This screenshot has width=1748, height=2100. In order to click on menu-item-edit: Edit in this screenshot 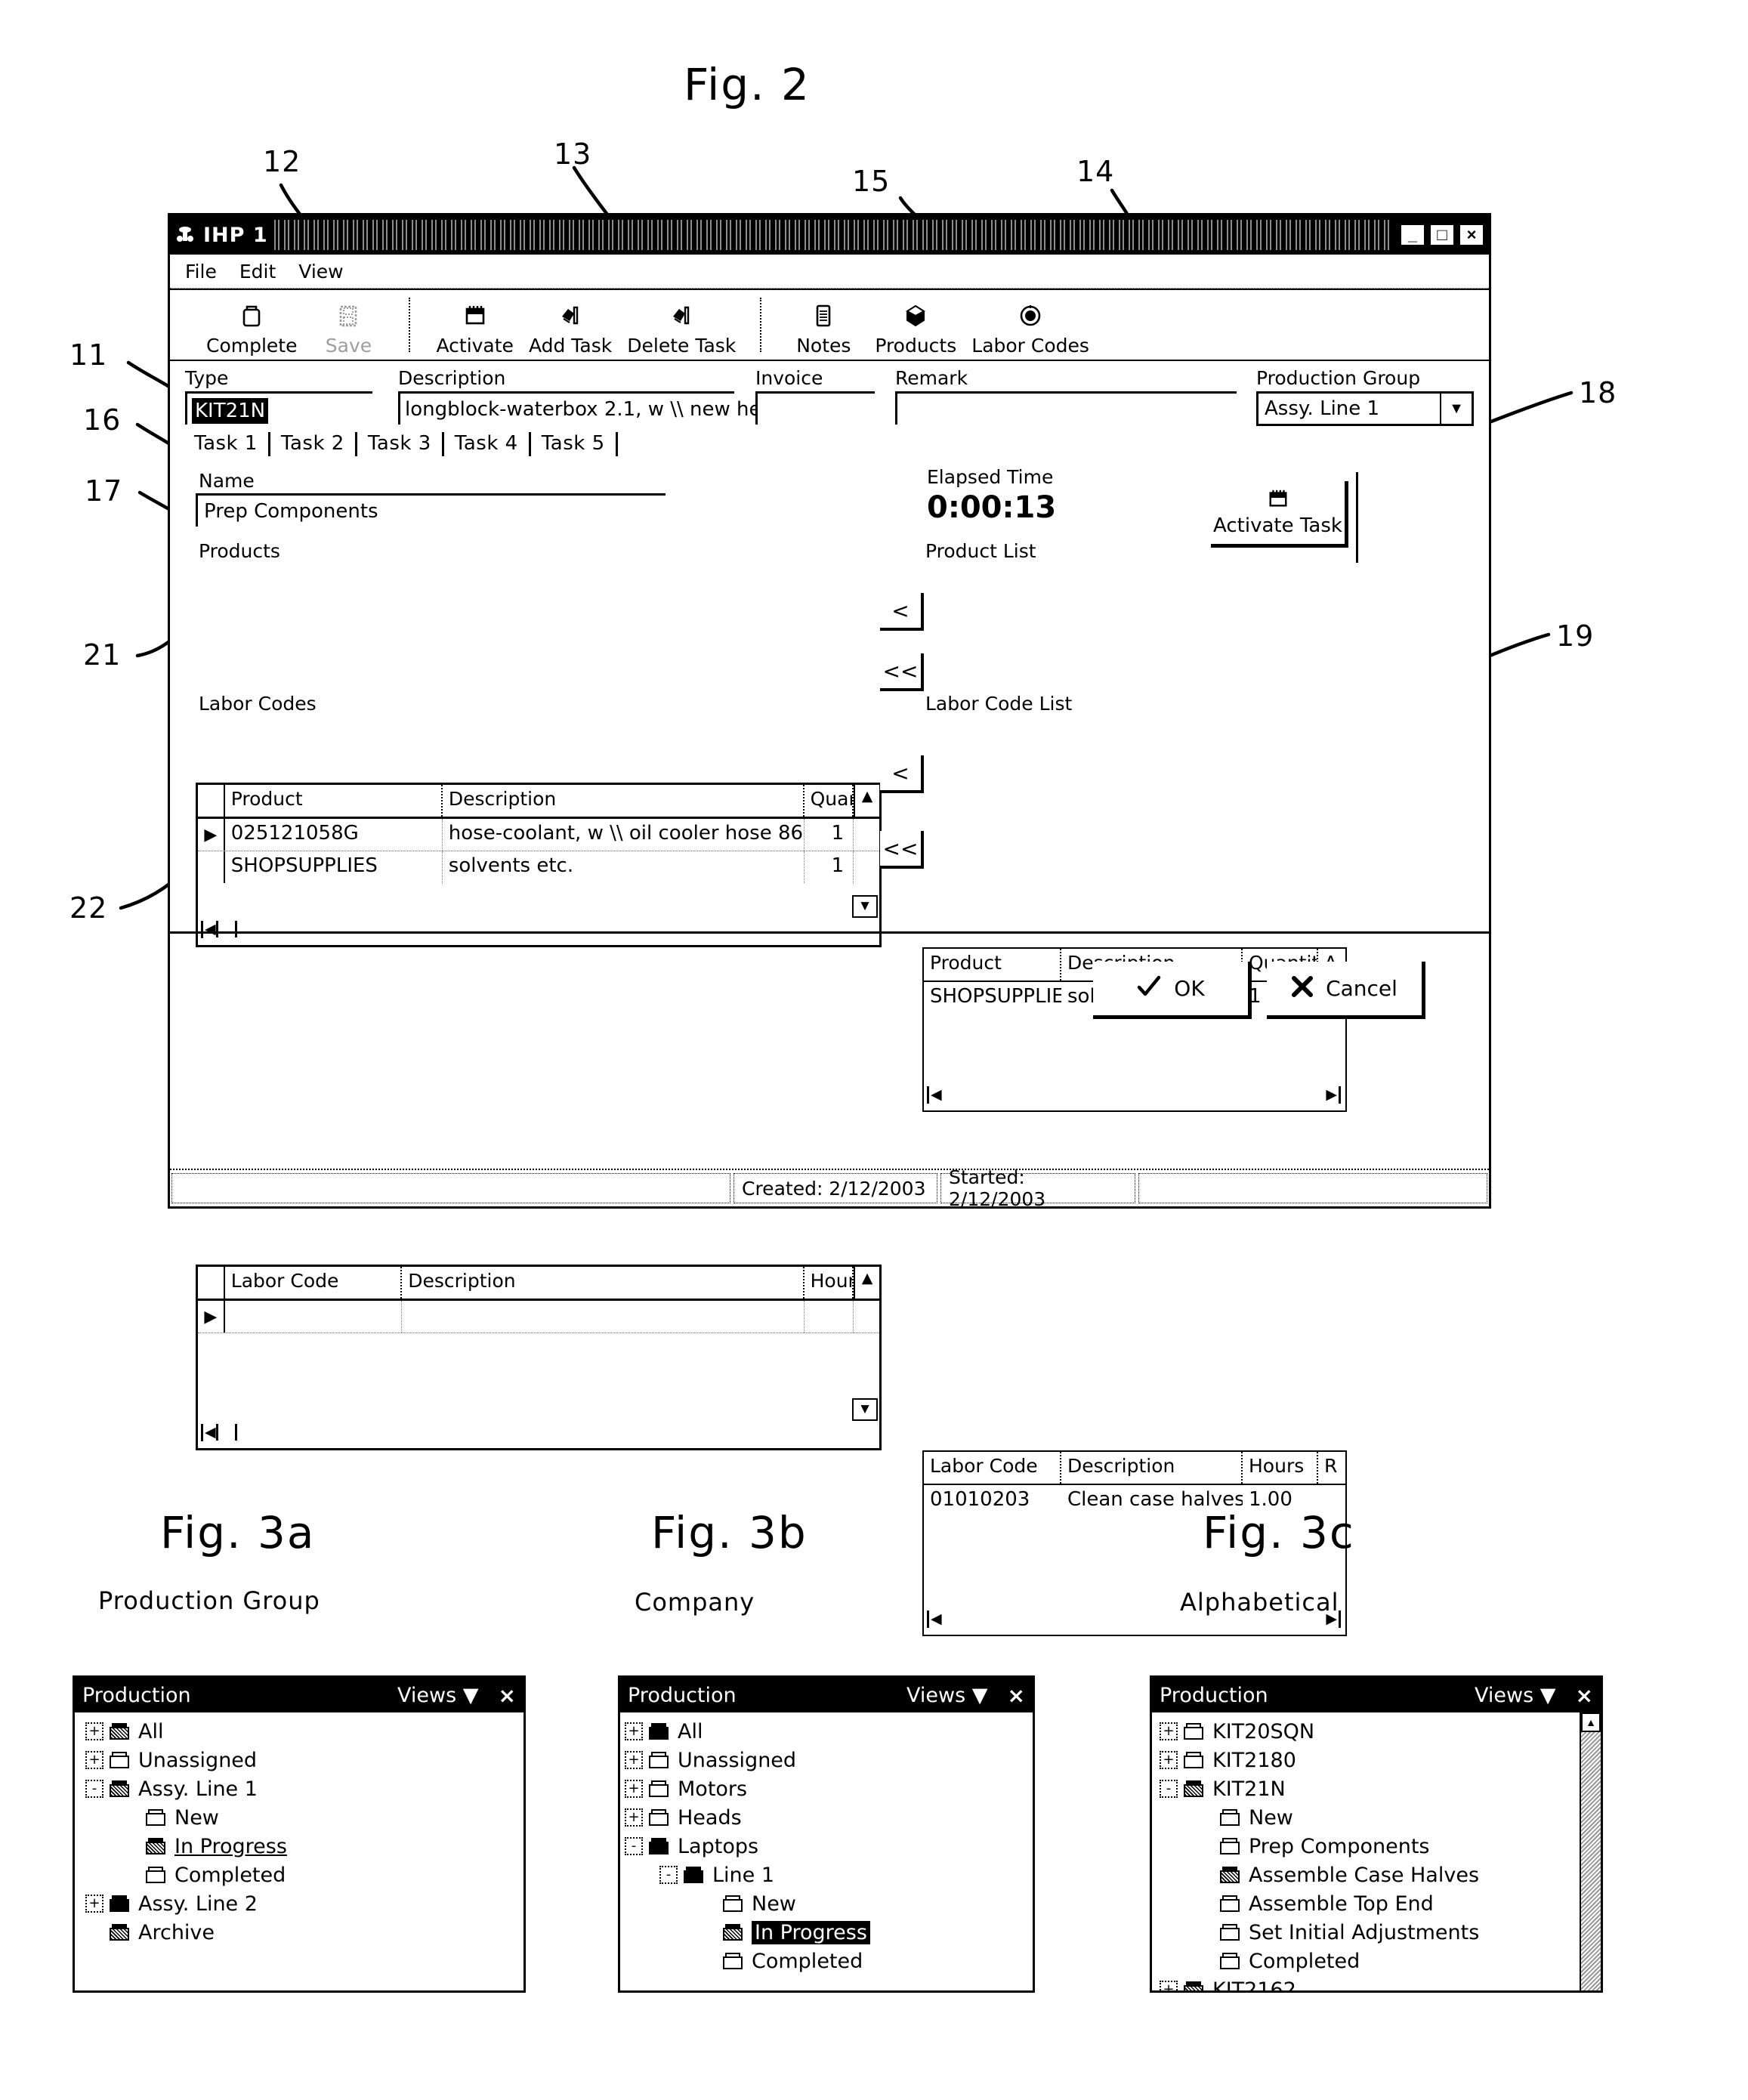, I will do `click(257, 272)`.